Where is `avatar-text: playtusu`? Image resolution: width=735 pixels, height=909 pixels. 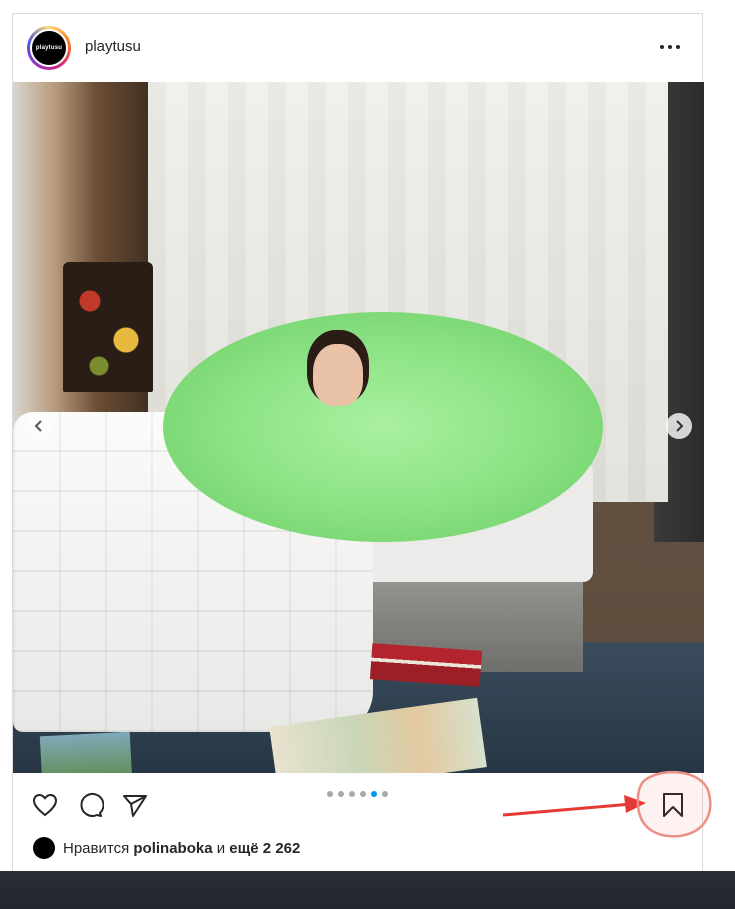
avatar-text: playtusu is located at coordinates (49, 48).